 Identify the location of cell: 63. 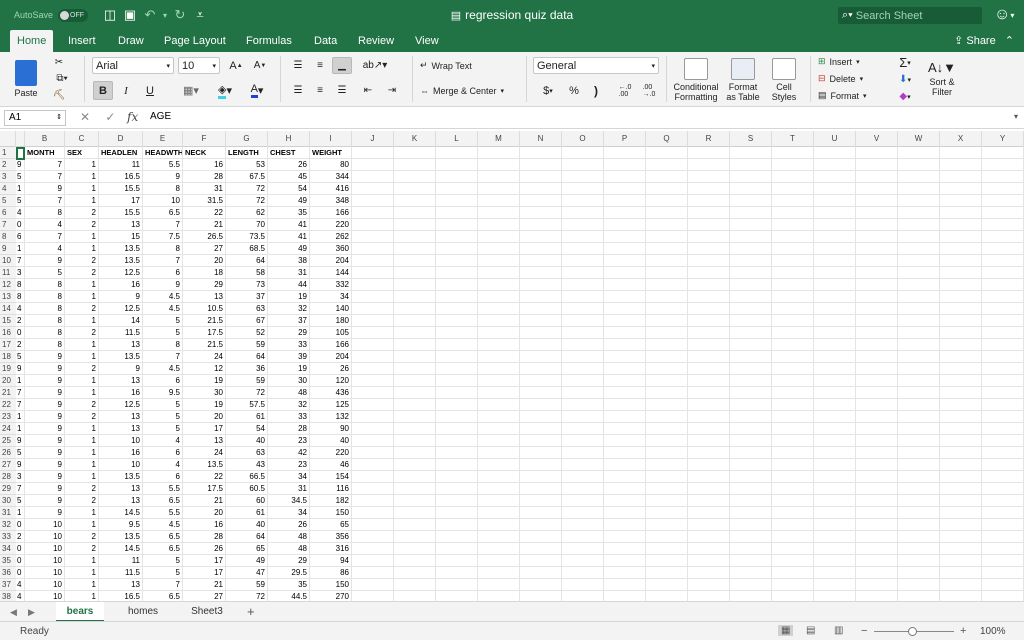
(247, 453).